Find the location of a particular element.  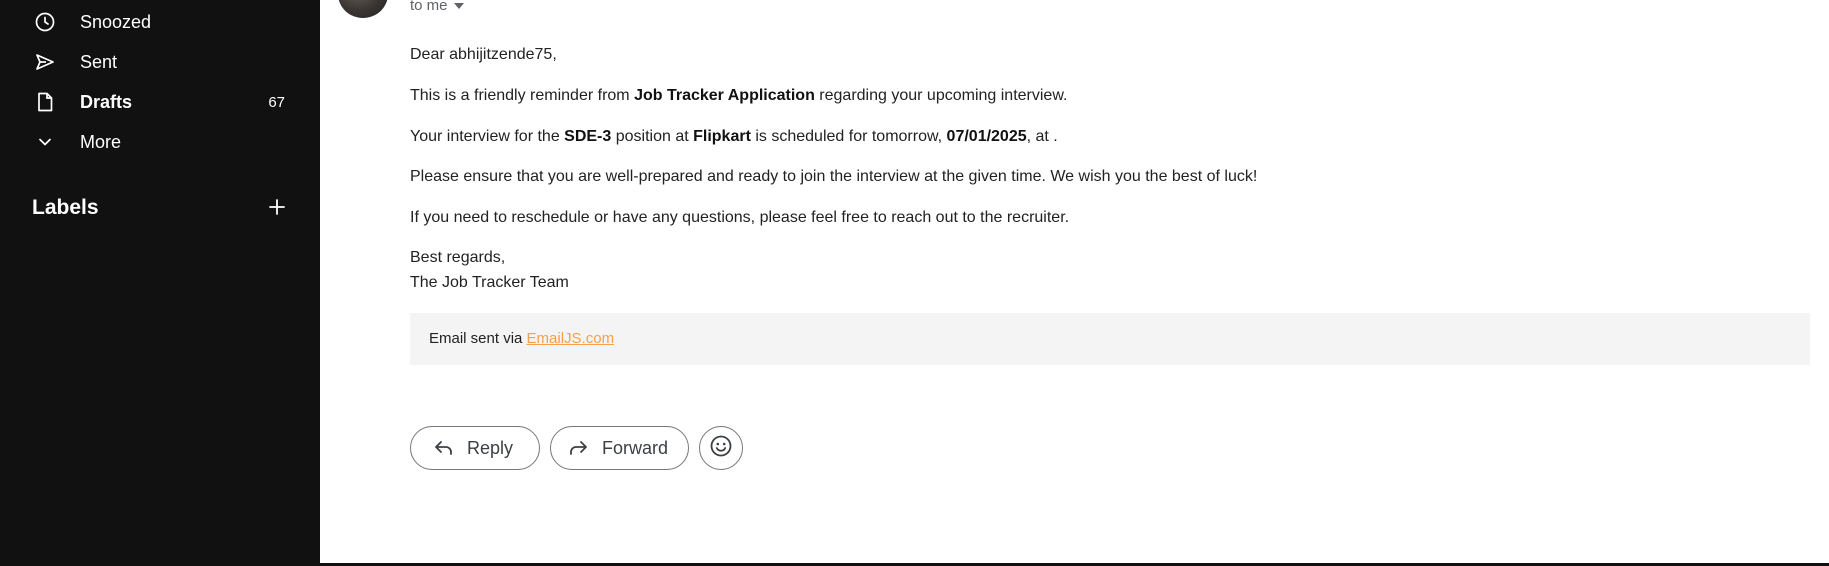

forward-label: Forward is located at coordinates (635, 448).